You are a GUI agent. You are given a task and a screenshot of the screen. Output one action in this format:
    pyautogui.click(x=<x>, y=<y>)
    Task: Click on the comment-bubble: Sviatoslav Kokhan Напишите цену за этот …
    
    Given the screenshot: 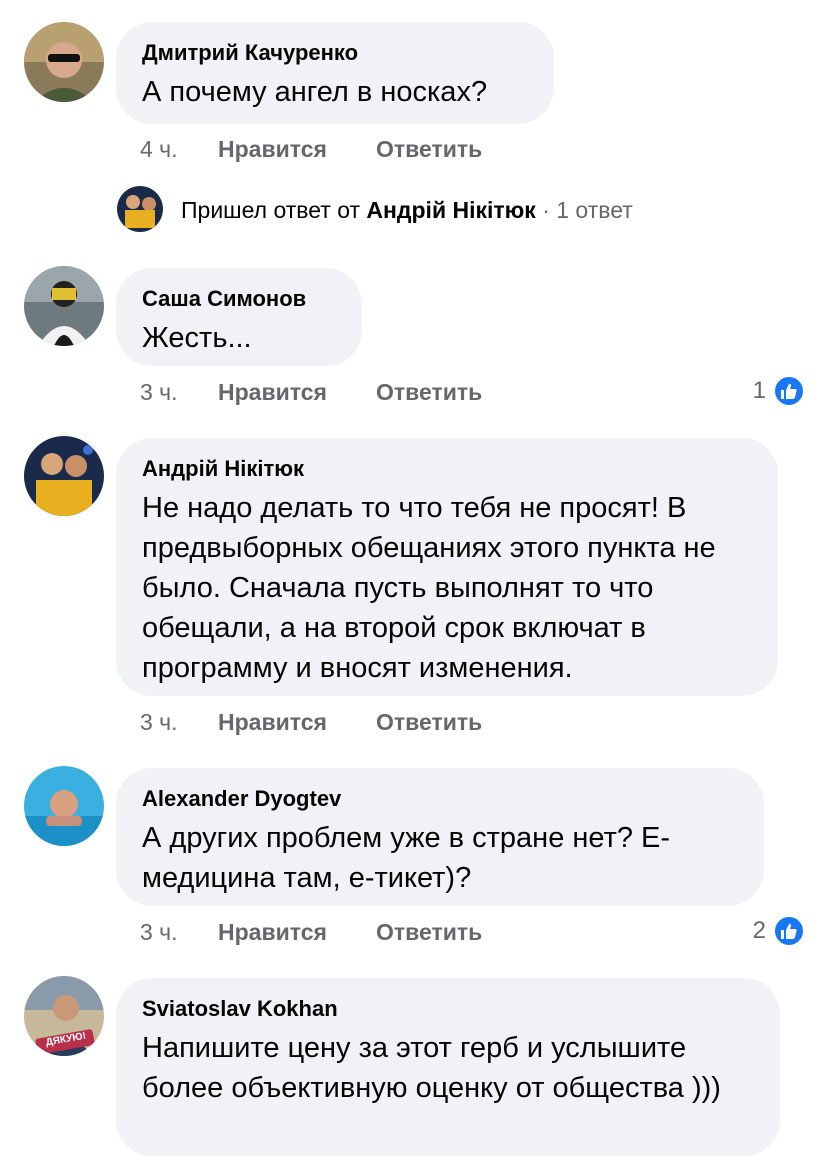 What is the action you would take?
    pyautogui.click(x=448, y=1067)
    